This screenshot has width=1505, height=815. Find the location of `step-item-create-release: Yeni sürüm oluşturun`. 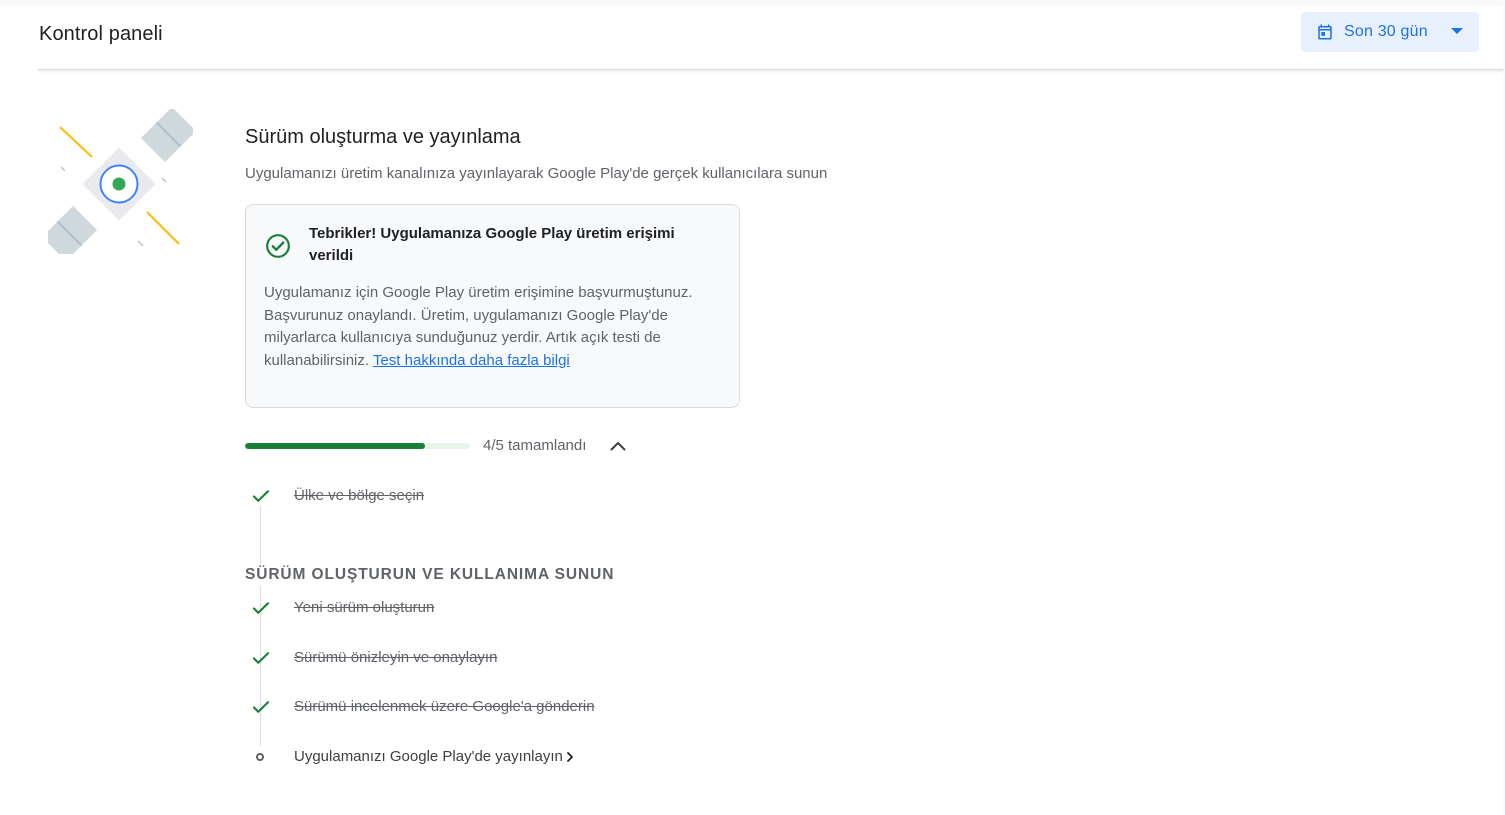

step-item-create-release: Yeni sürüm oluşturun is located at coordinates (342, 608).